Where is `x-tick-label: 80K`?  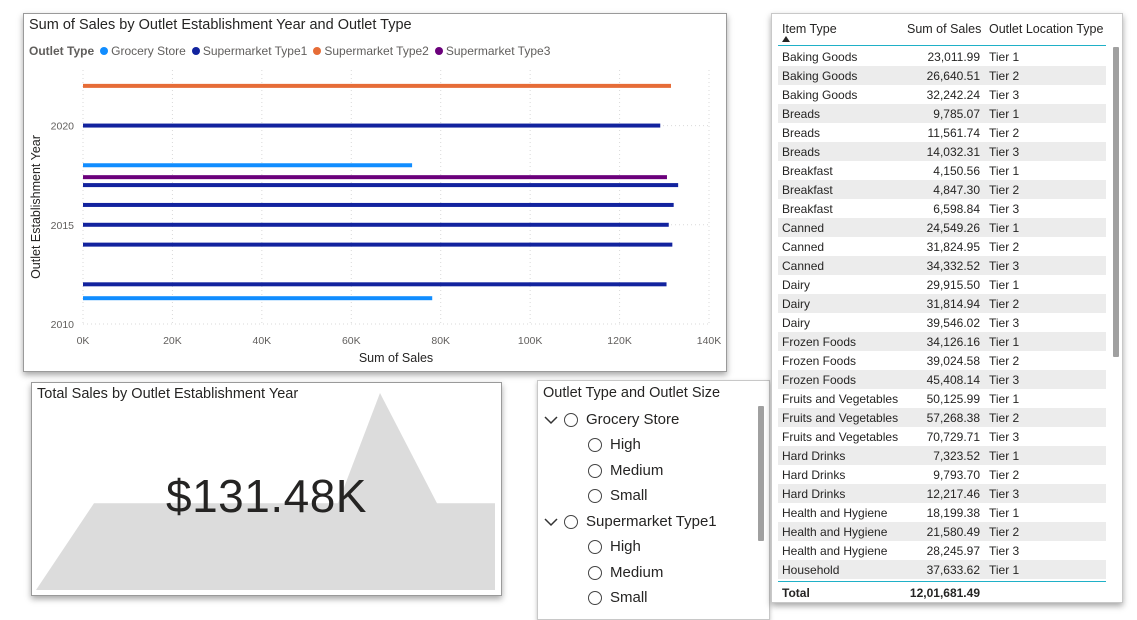 x-tick-label: 80K is located at coordinates (440, 341).